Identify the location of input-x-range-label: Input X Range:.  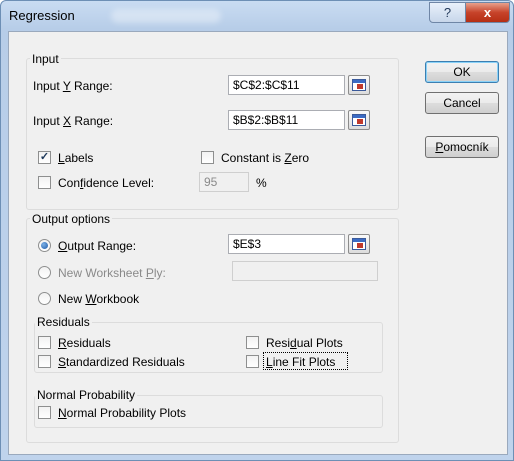
(73, 121).